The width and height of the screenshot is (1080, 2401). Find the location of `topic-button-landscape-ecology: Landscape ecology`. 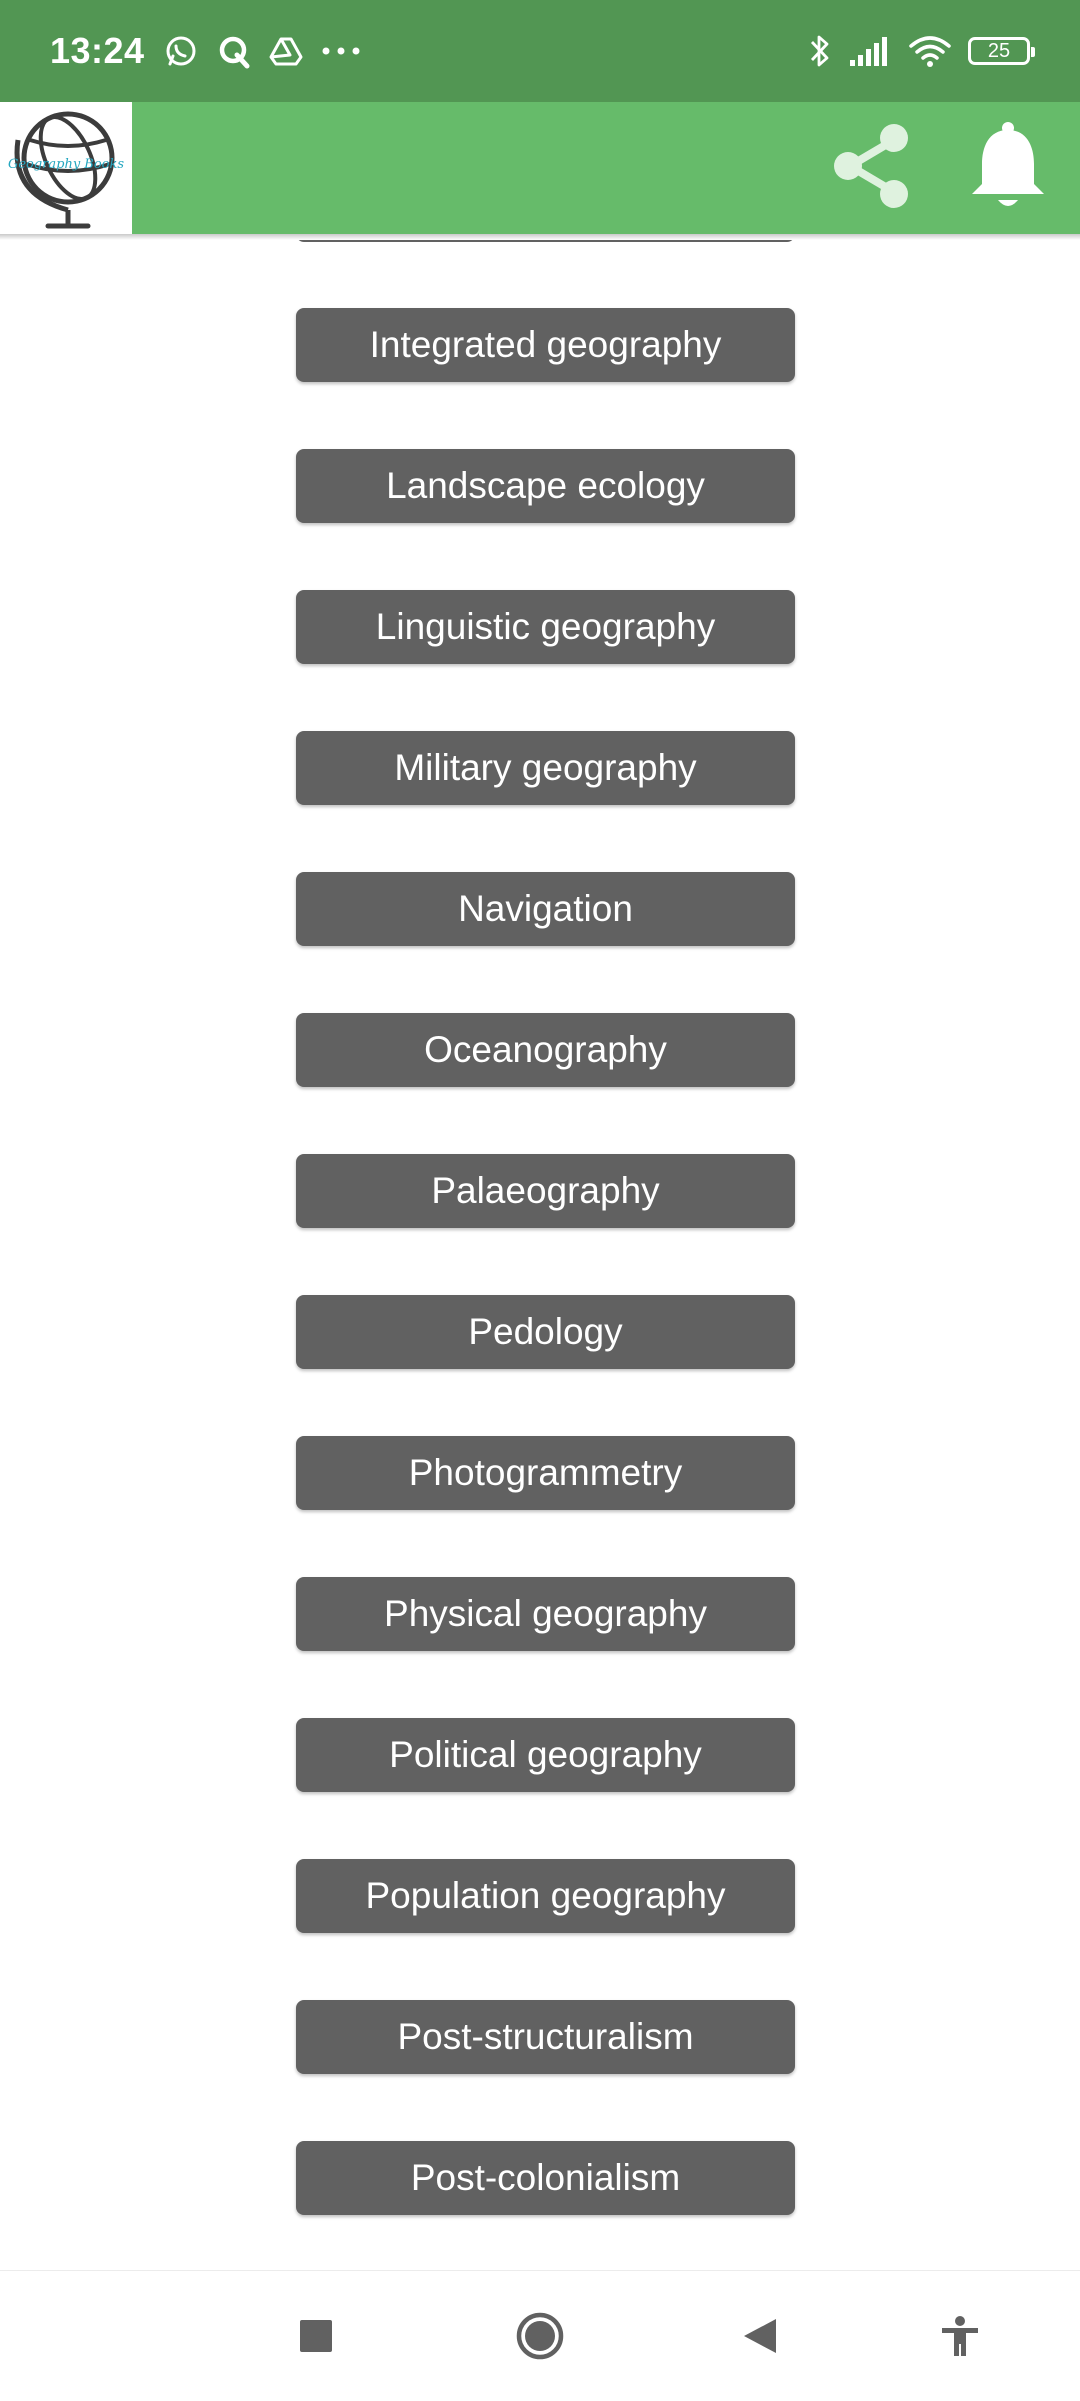

topic-button-landscape-ecology: Landscape ecology is located at coordinates (545, 486).